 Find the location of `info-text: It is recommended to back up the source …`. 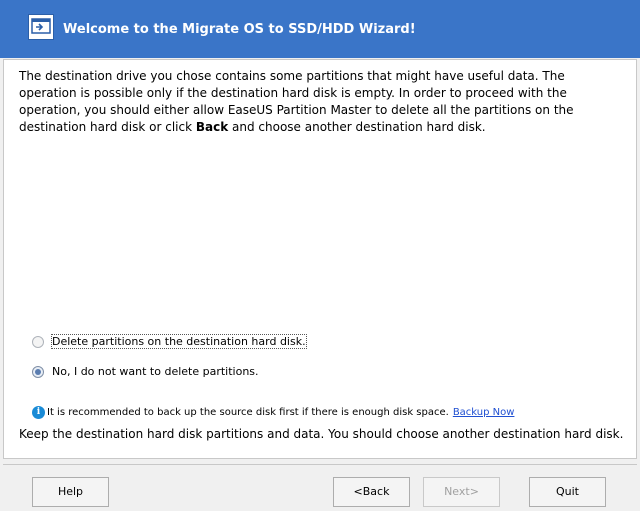

info-text: It is recommended to back up the source … is located at coordinates (248, 412).